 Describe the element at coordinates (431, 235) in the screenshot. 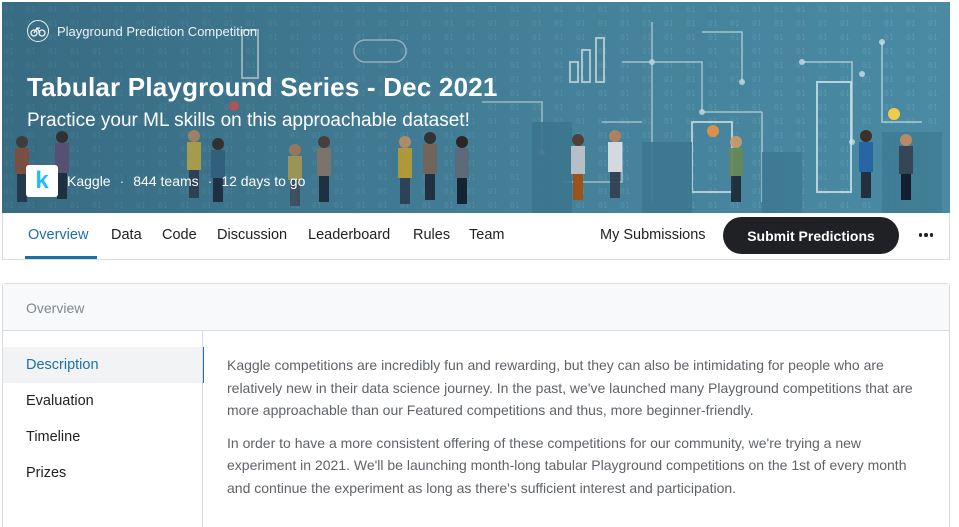

I see `tab-rules: Rules` at that location.